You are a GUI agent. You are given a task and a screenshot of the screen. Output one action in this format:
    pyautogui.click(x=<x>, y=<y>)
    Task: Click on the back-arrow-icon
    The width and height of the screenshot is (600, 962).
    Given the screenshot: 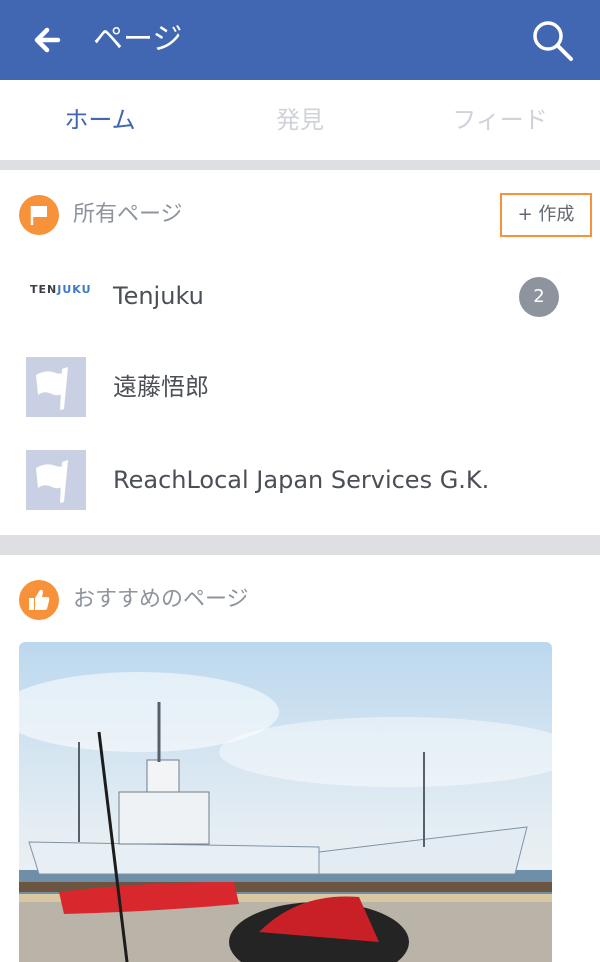 What is the action you would take?
    pyautogui.click(x=48, y=40)
    